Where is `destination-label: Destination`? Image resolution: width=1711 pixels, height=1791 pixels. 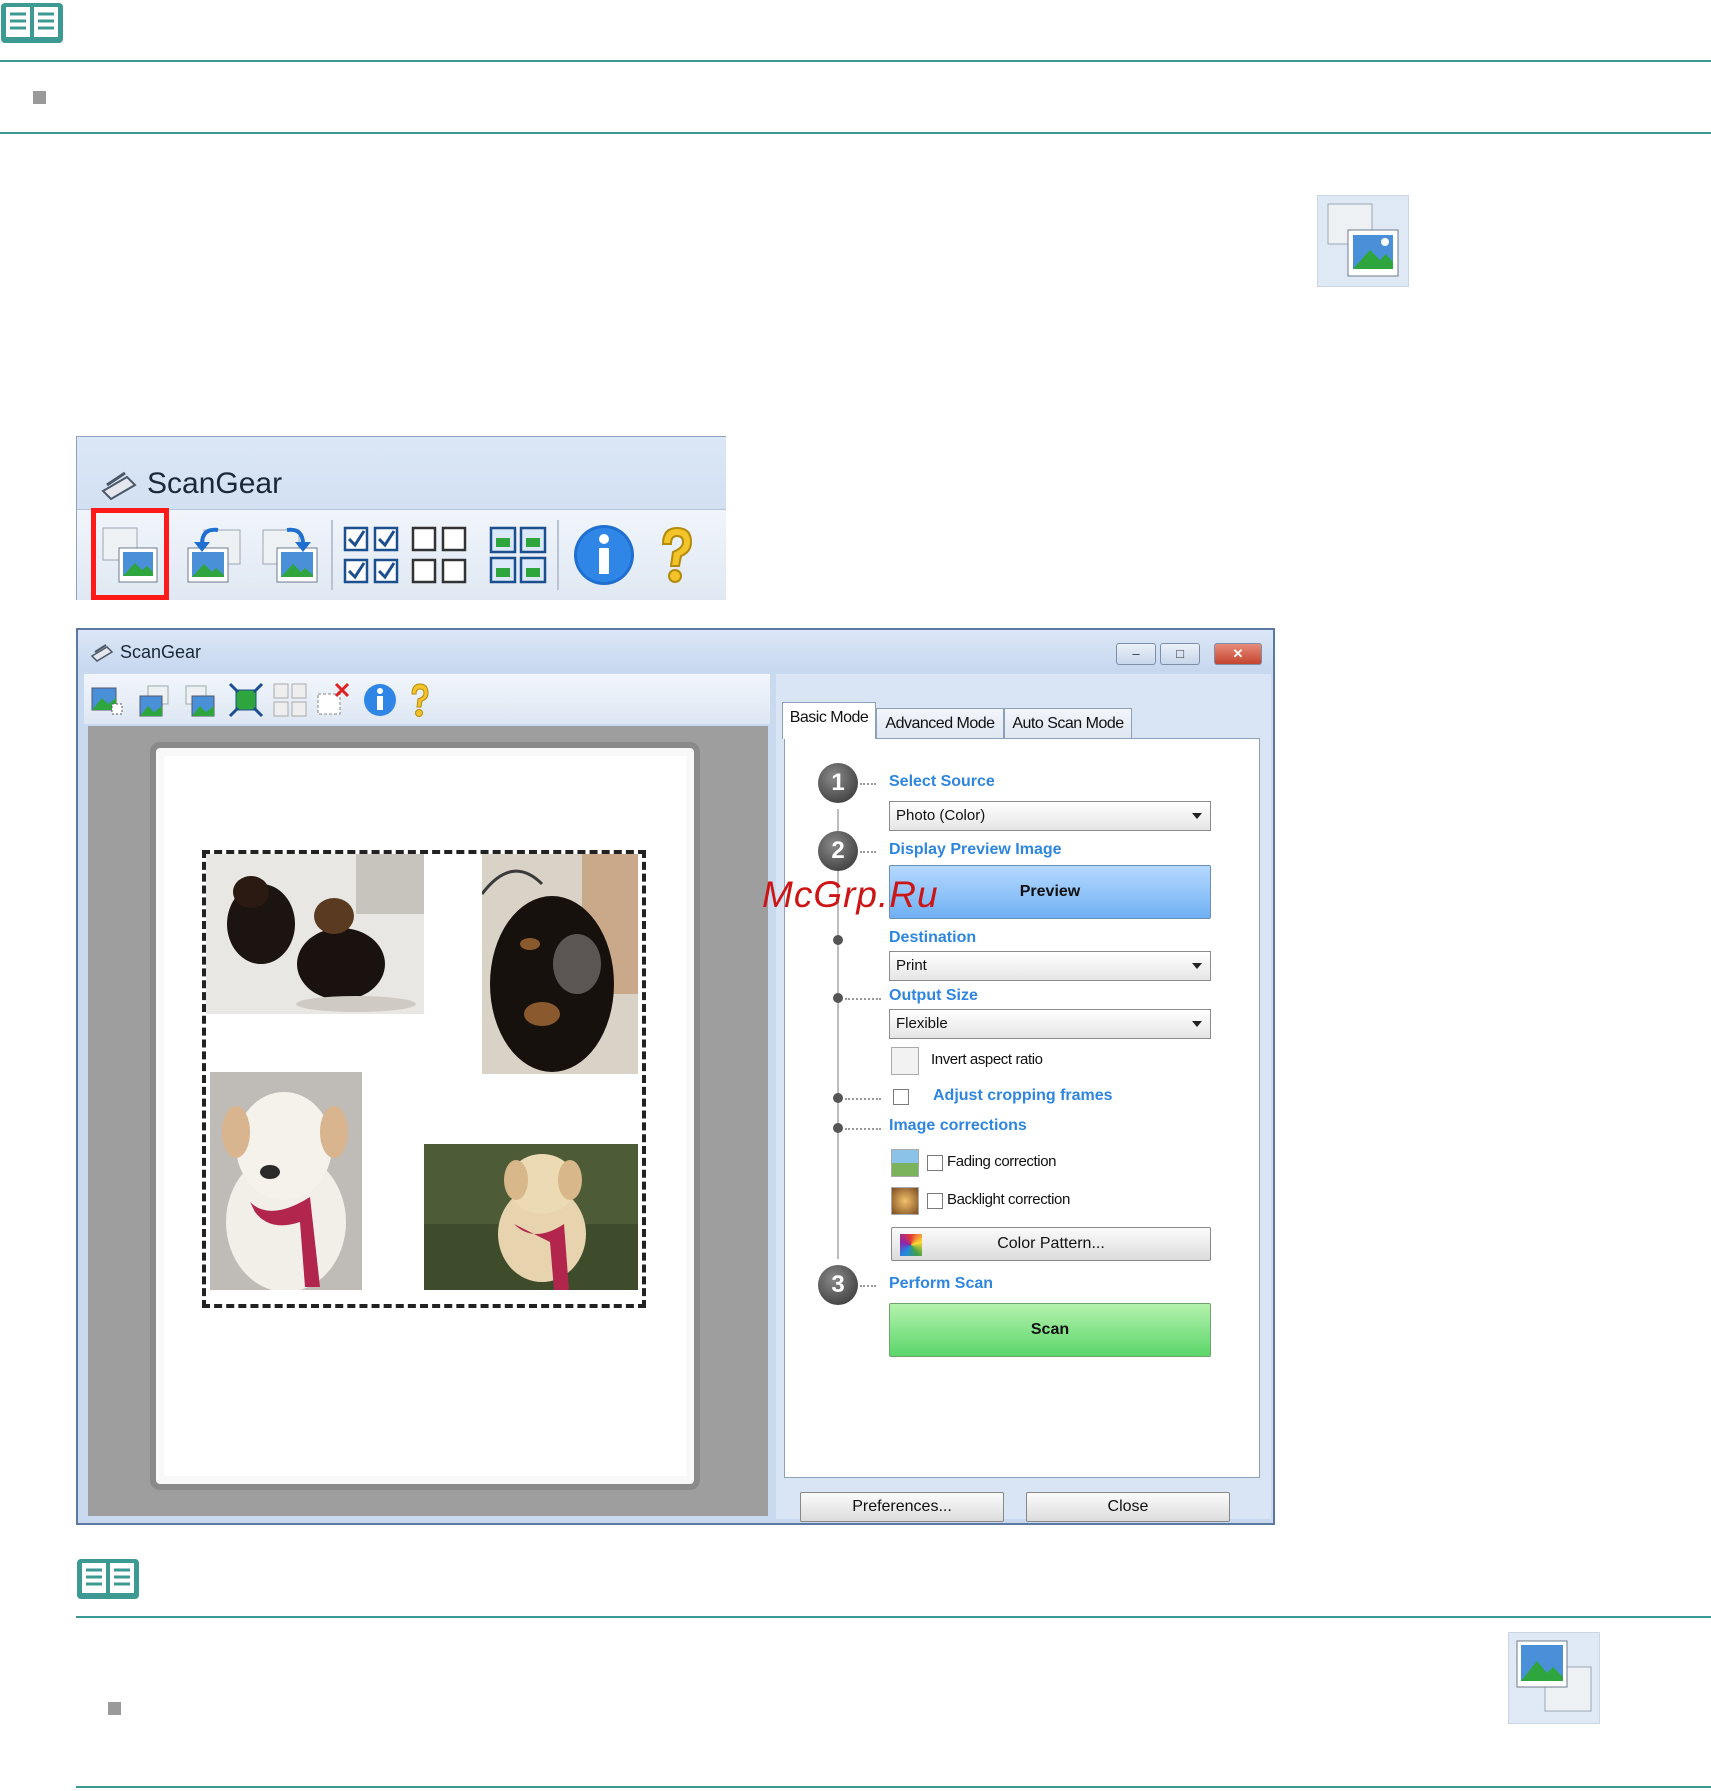 destination-label: Destination is located at coordinates (933, 937).